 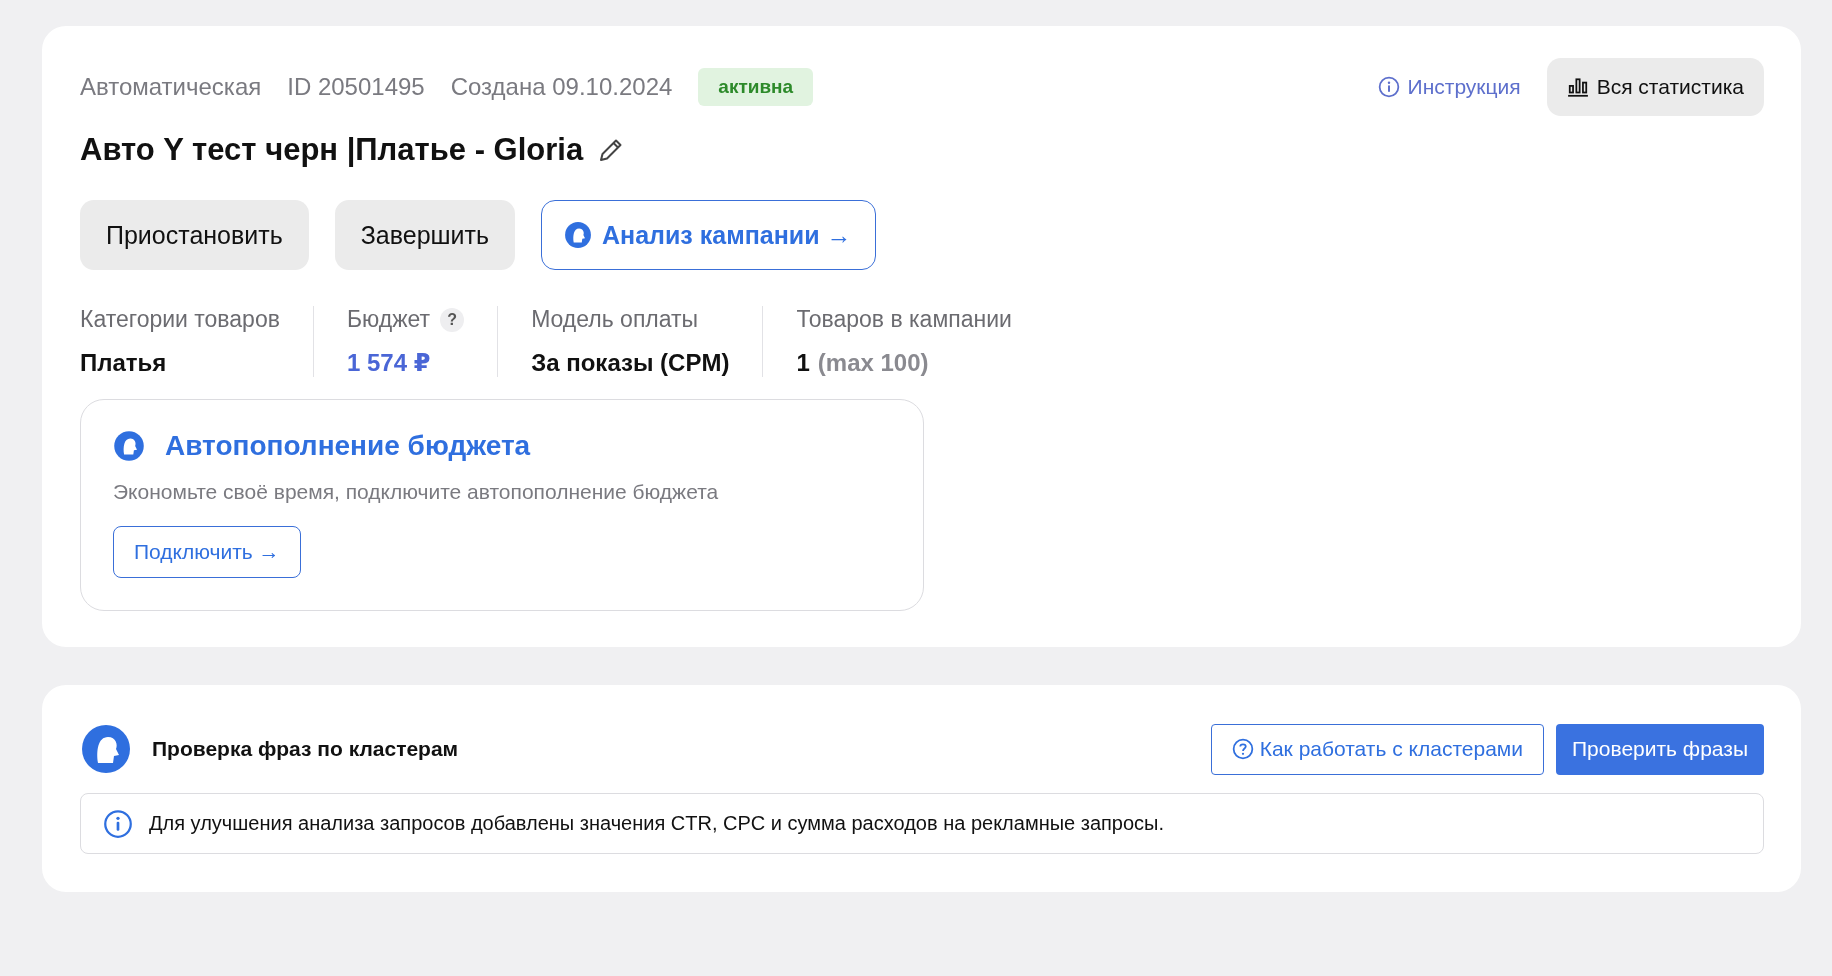 What do you see at coordinates (348, 446) in the screenshot?
I see `autofill-title: Автопополнение бюджета` at bounding box center [348, 446].